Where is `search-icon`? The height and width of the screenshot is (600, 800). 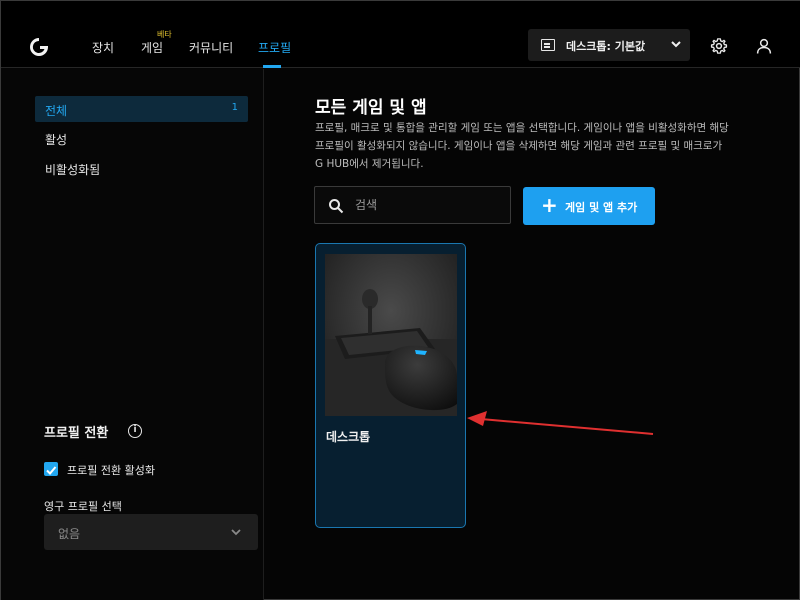
search-icon is located at coordinates (336, 206).